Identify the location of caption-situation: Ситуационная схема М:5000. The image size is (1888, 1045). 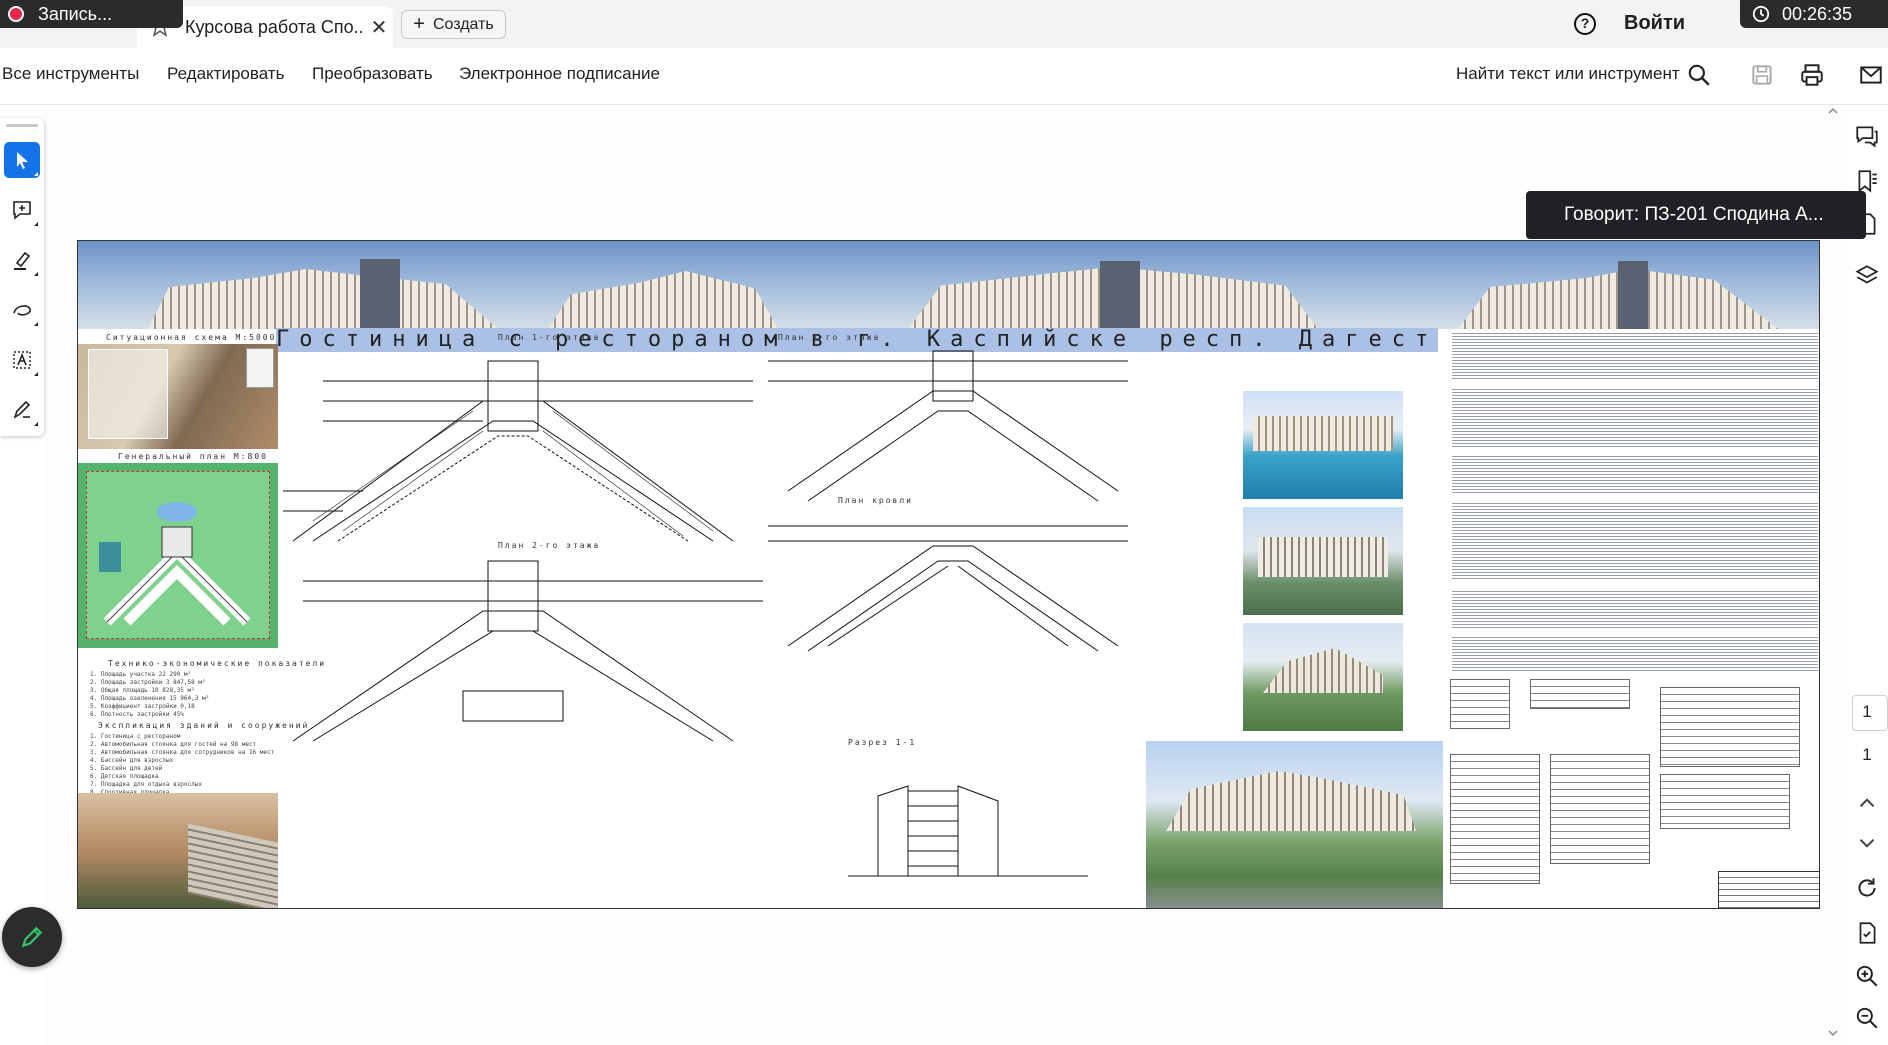
(191, 337).